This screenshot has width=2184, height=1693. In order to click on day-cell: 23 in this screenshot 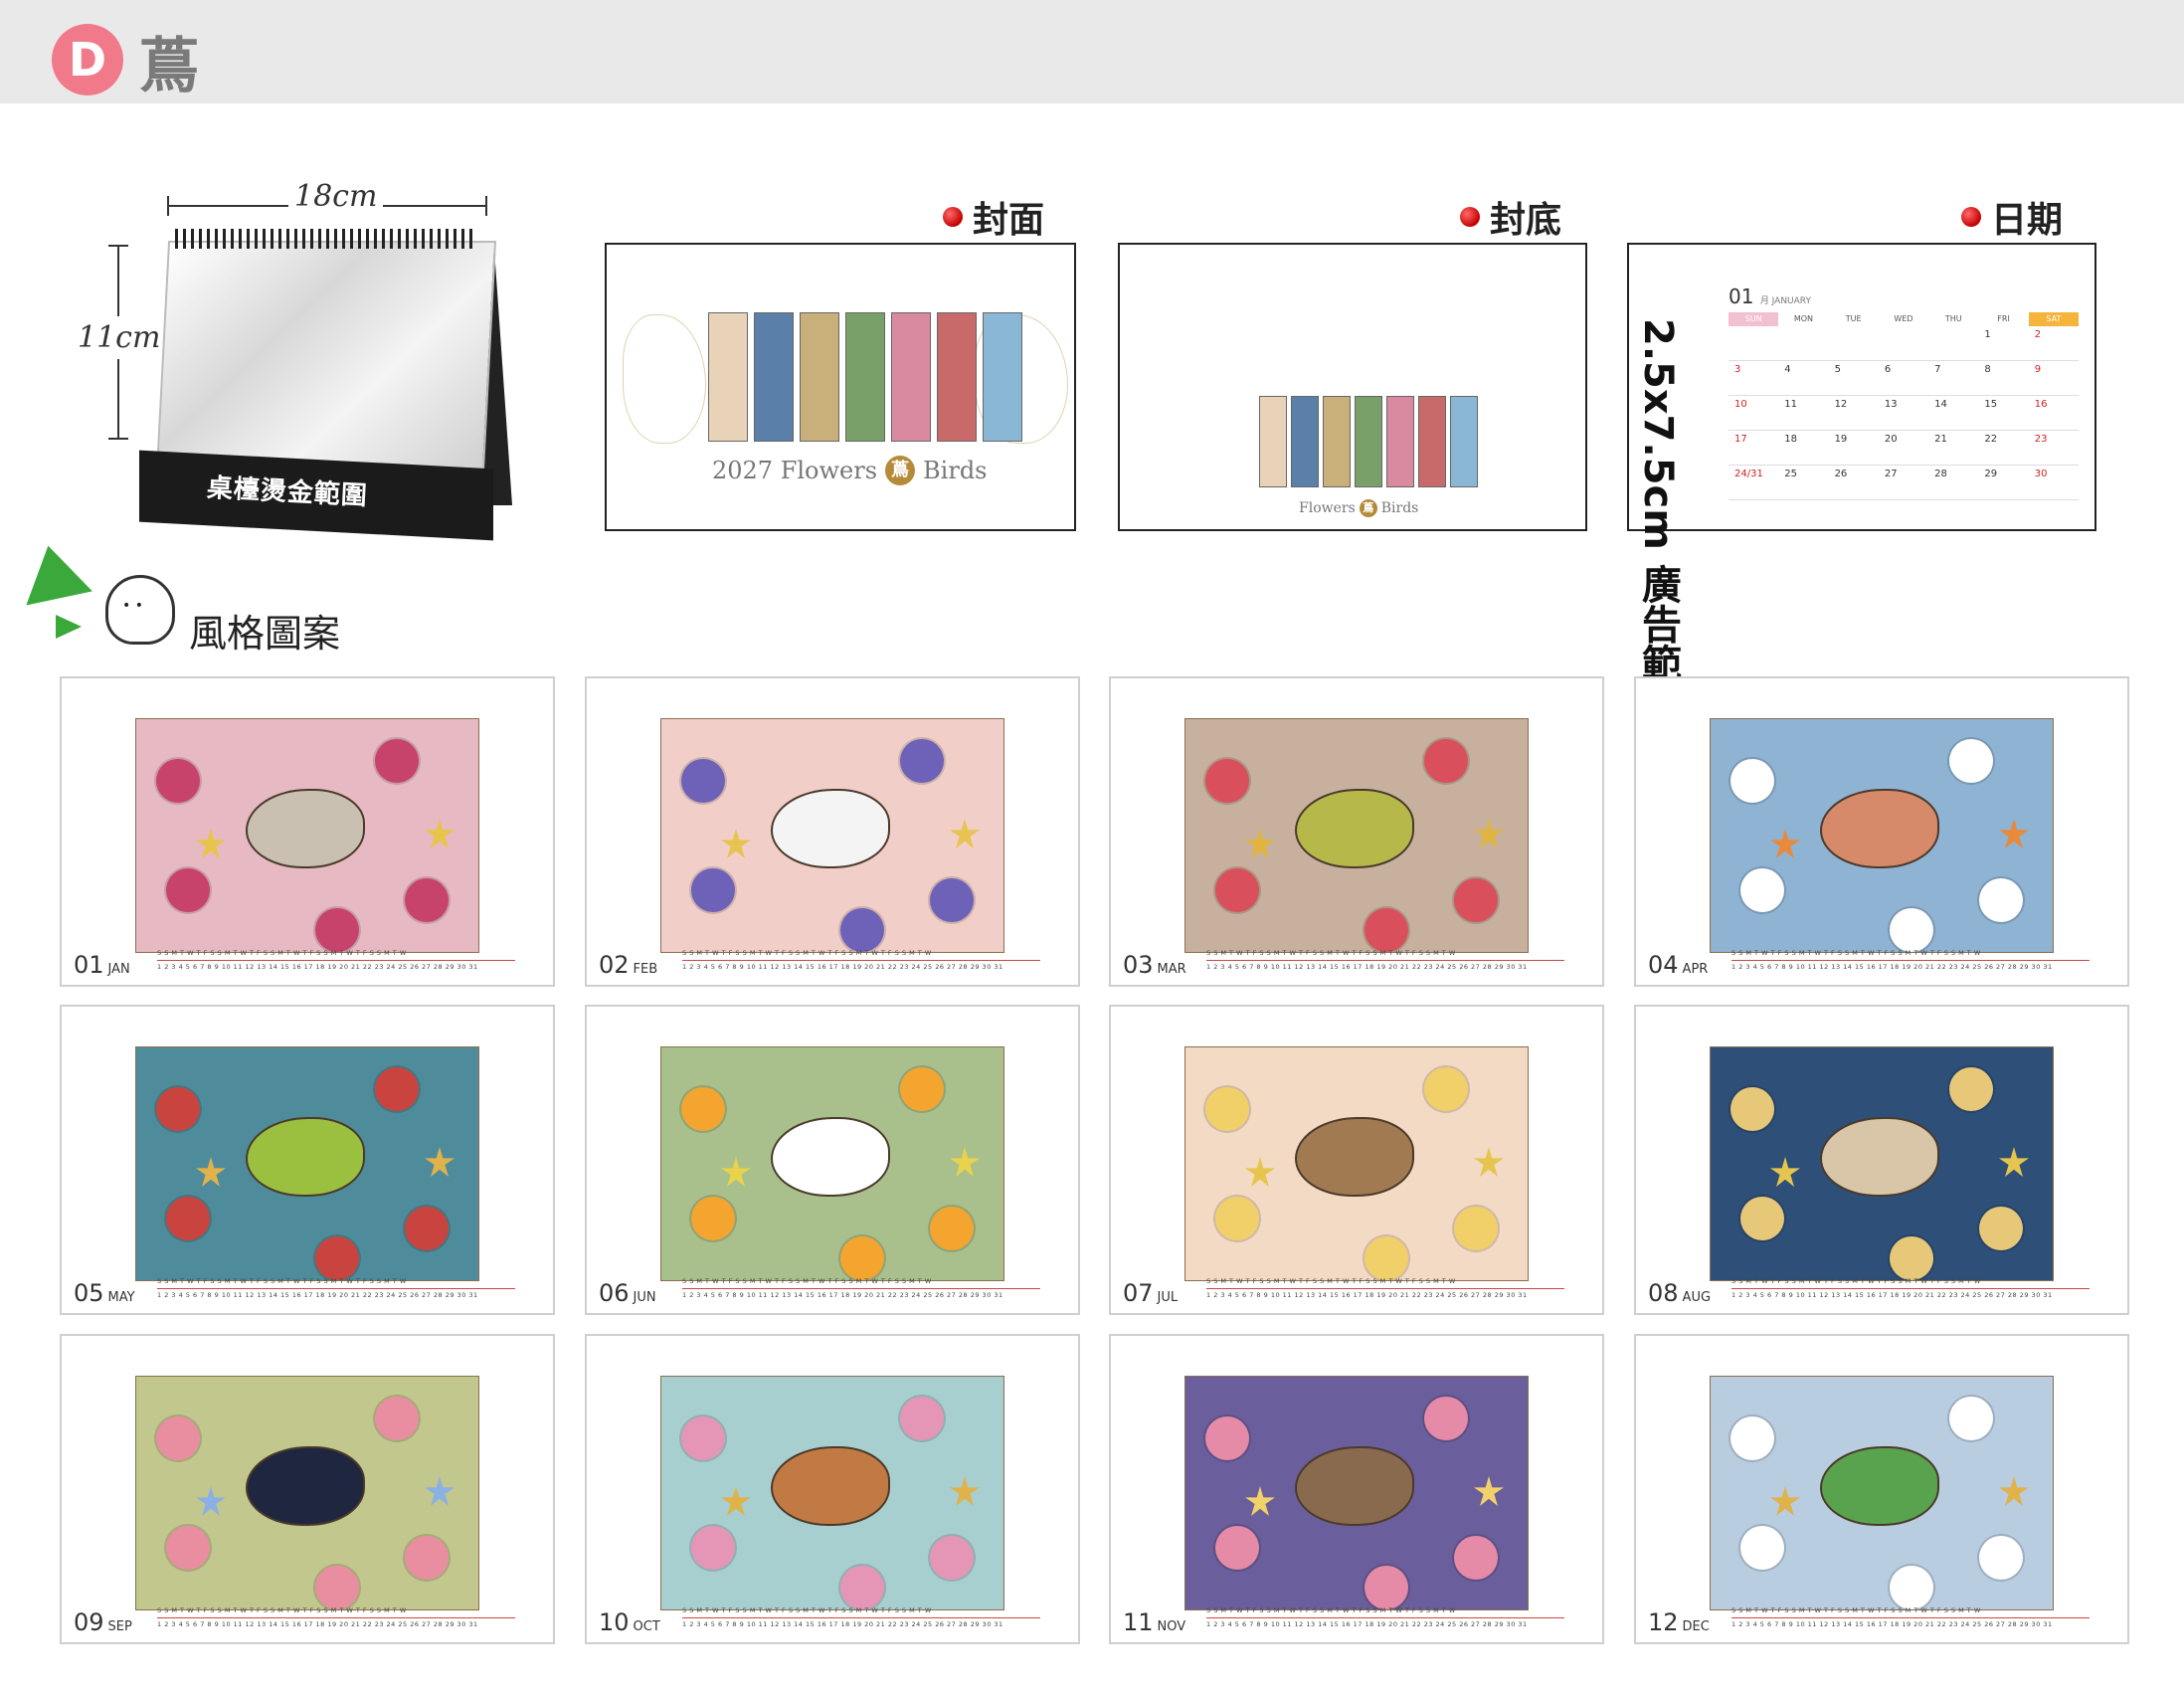, I will do `click(2053, 448)`.